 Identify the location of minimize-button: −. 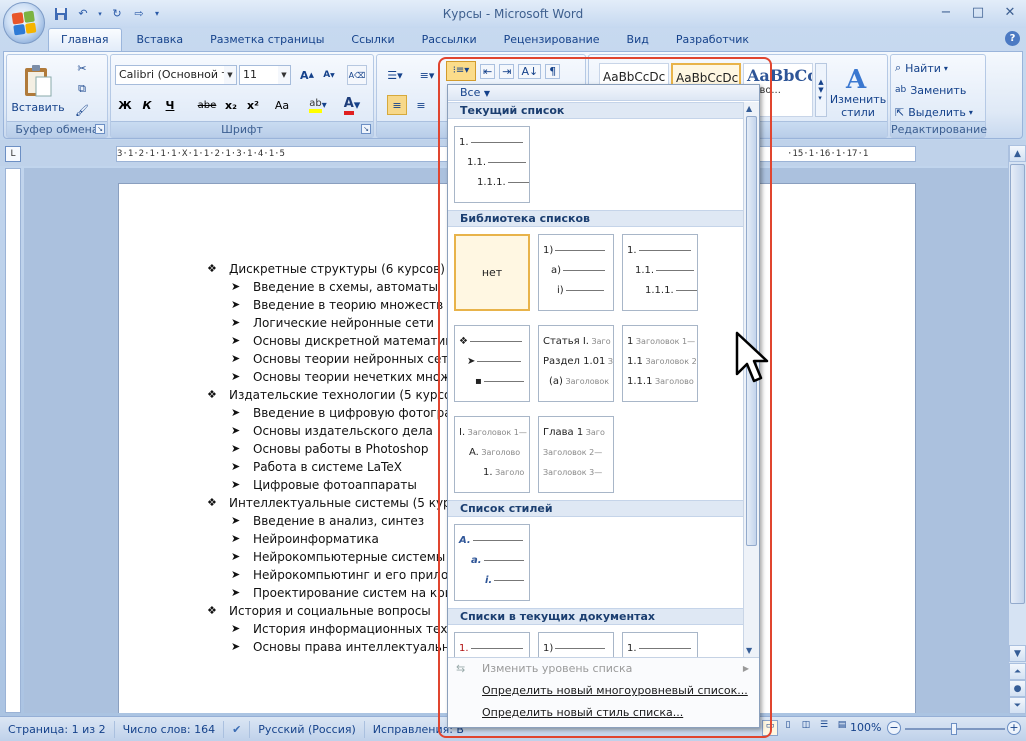
(946, 12).